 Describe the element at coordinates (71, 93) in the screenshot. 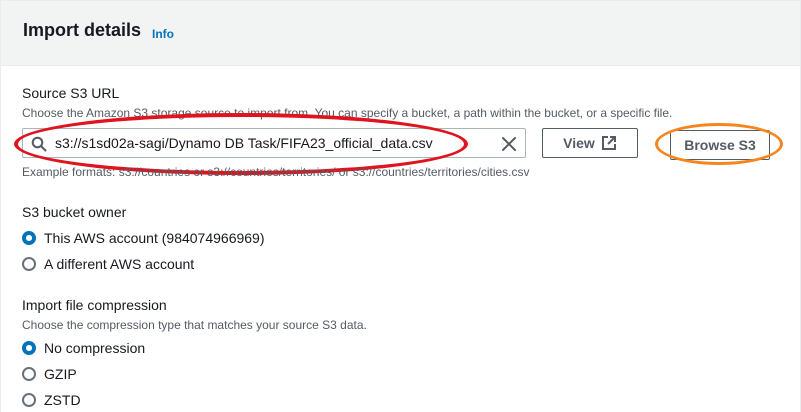

I see `source-url-label: Source S3 URL` at that location.